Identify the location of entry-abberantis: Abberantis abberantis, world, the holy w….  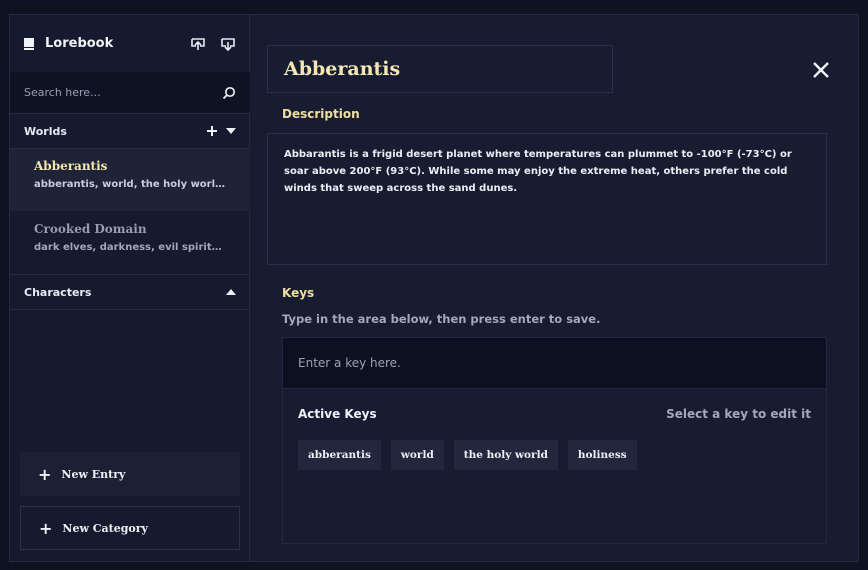
(130, 180).